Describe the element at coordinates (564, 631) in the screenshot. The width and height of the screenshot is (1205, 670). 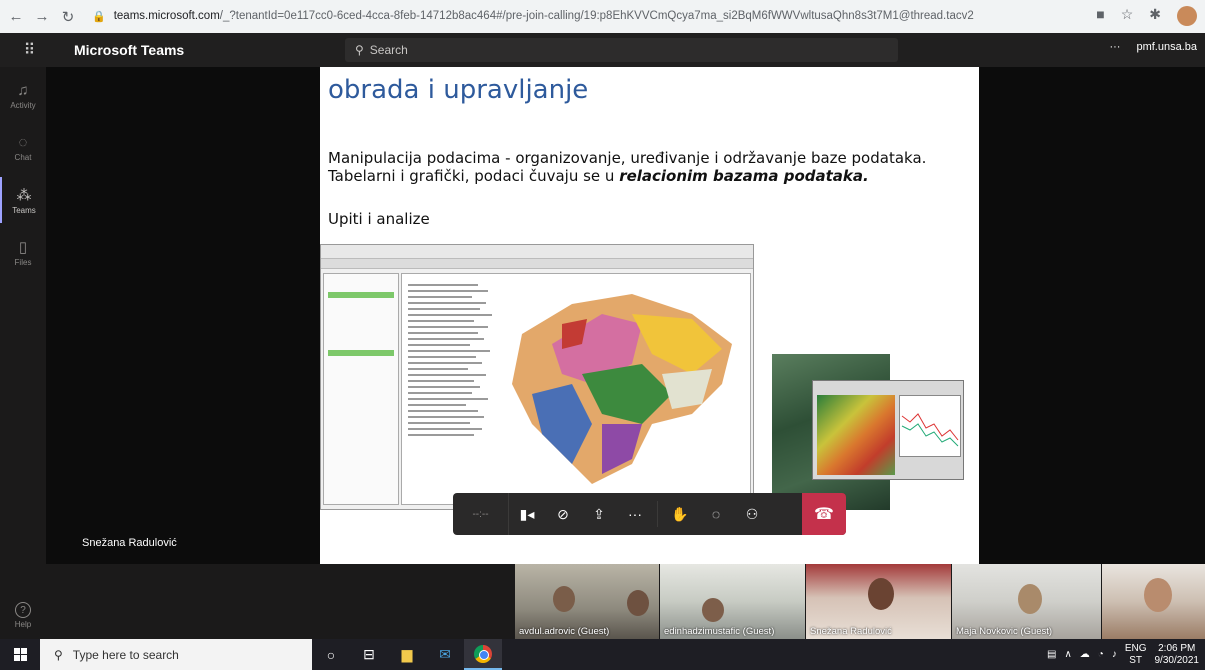
I see `participant-name: avdul.adrovic (Guest)` at that location.